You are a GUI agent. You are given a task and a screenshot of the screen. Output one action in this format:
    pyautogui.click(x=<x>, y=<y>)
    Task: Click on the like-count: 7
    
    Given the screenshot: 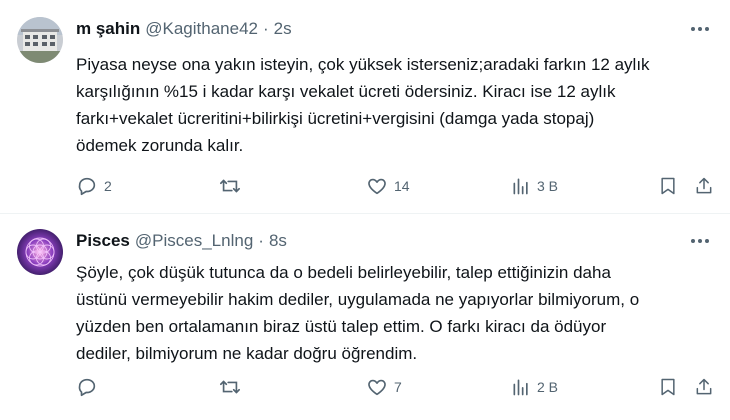 What is the action you would take?
    pyautogui.click(x=398, y=387)
    